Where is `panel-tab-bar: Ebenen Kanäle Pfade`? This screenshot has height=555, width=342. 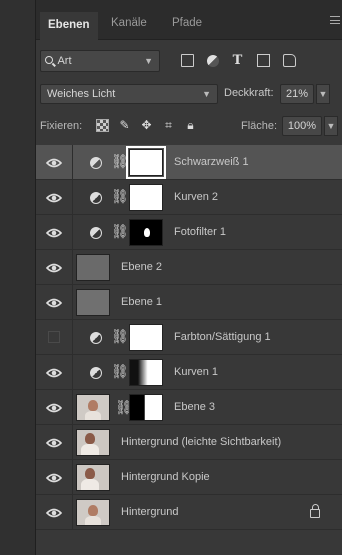
panel-tab-bar: Ebenen Kanäle Pfade is located at coordinates (189, 20).